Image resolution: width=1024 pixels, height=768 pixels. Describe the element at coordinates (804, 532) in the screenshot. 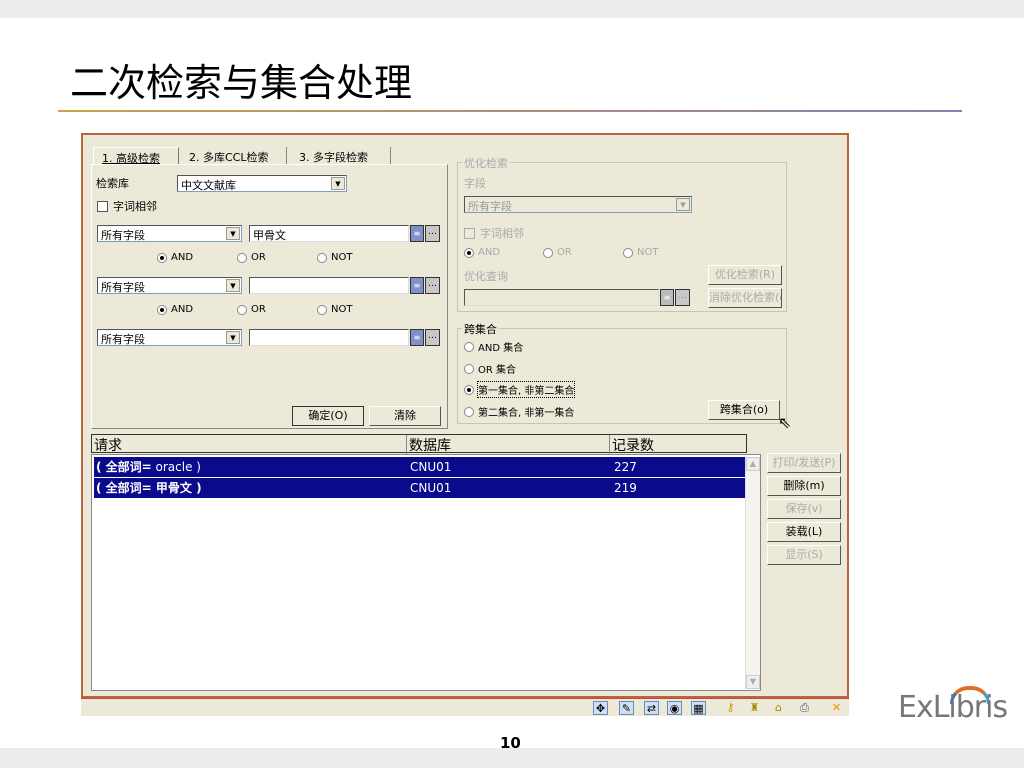

I see `load-button: 装载(L)` at that location.